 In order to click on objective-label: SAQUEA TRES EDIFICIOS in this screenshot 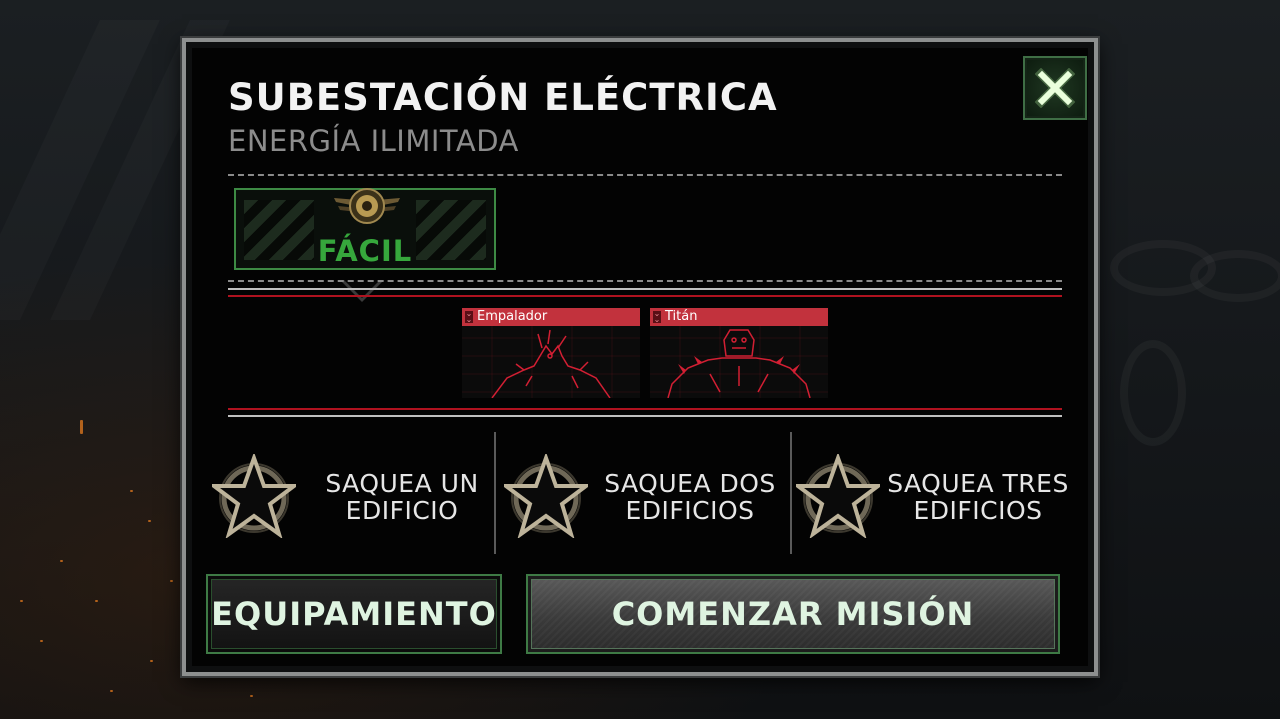, I will do `click(978, 497)`.